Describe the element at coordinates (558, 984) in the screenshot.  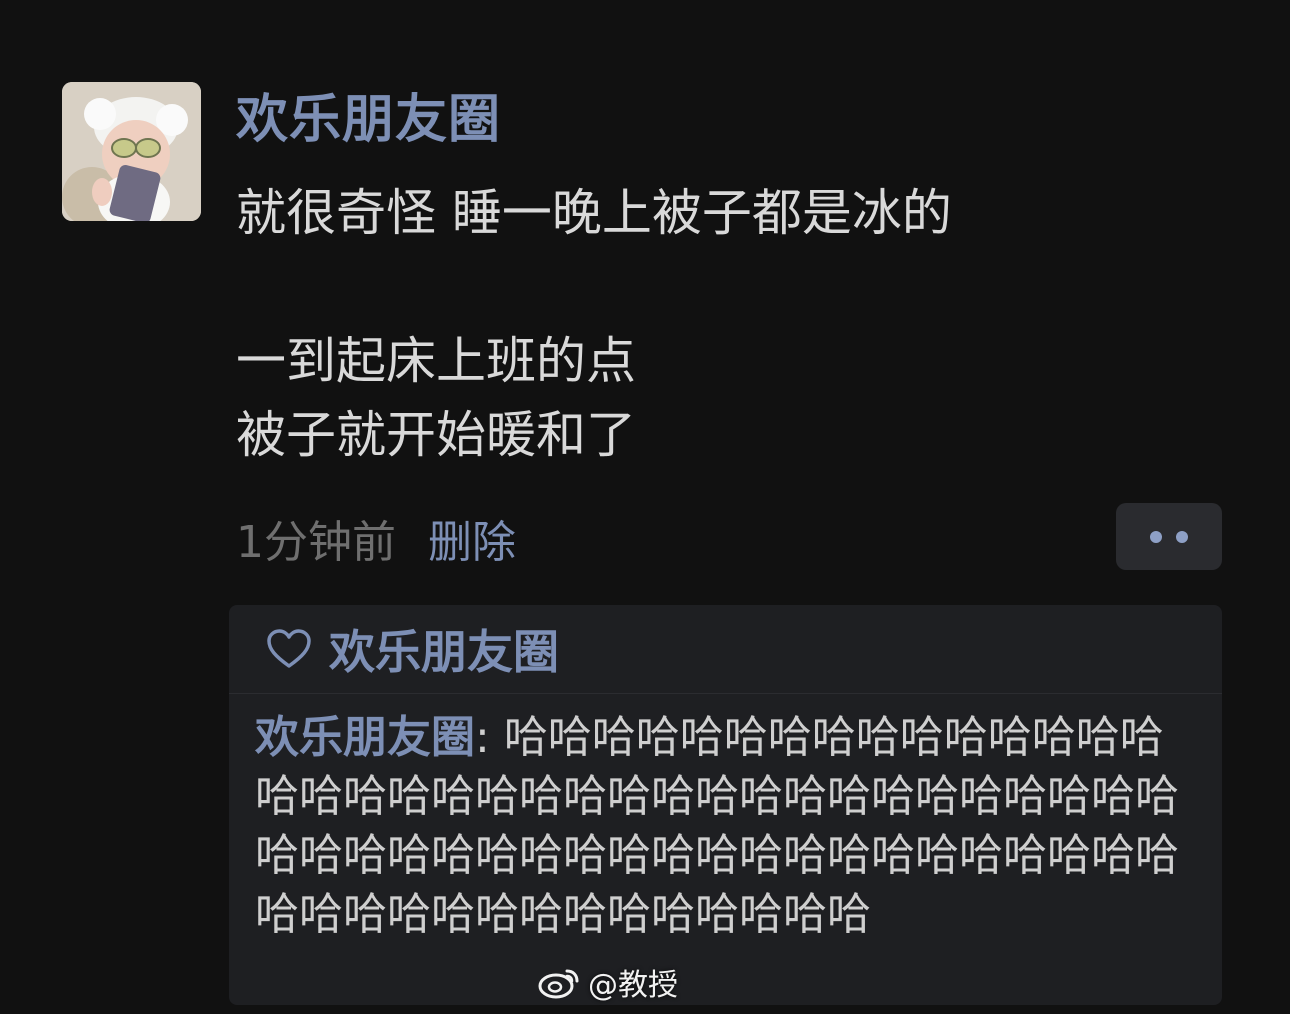
I see `weibo-icon` at that location.